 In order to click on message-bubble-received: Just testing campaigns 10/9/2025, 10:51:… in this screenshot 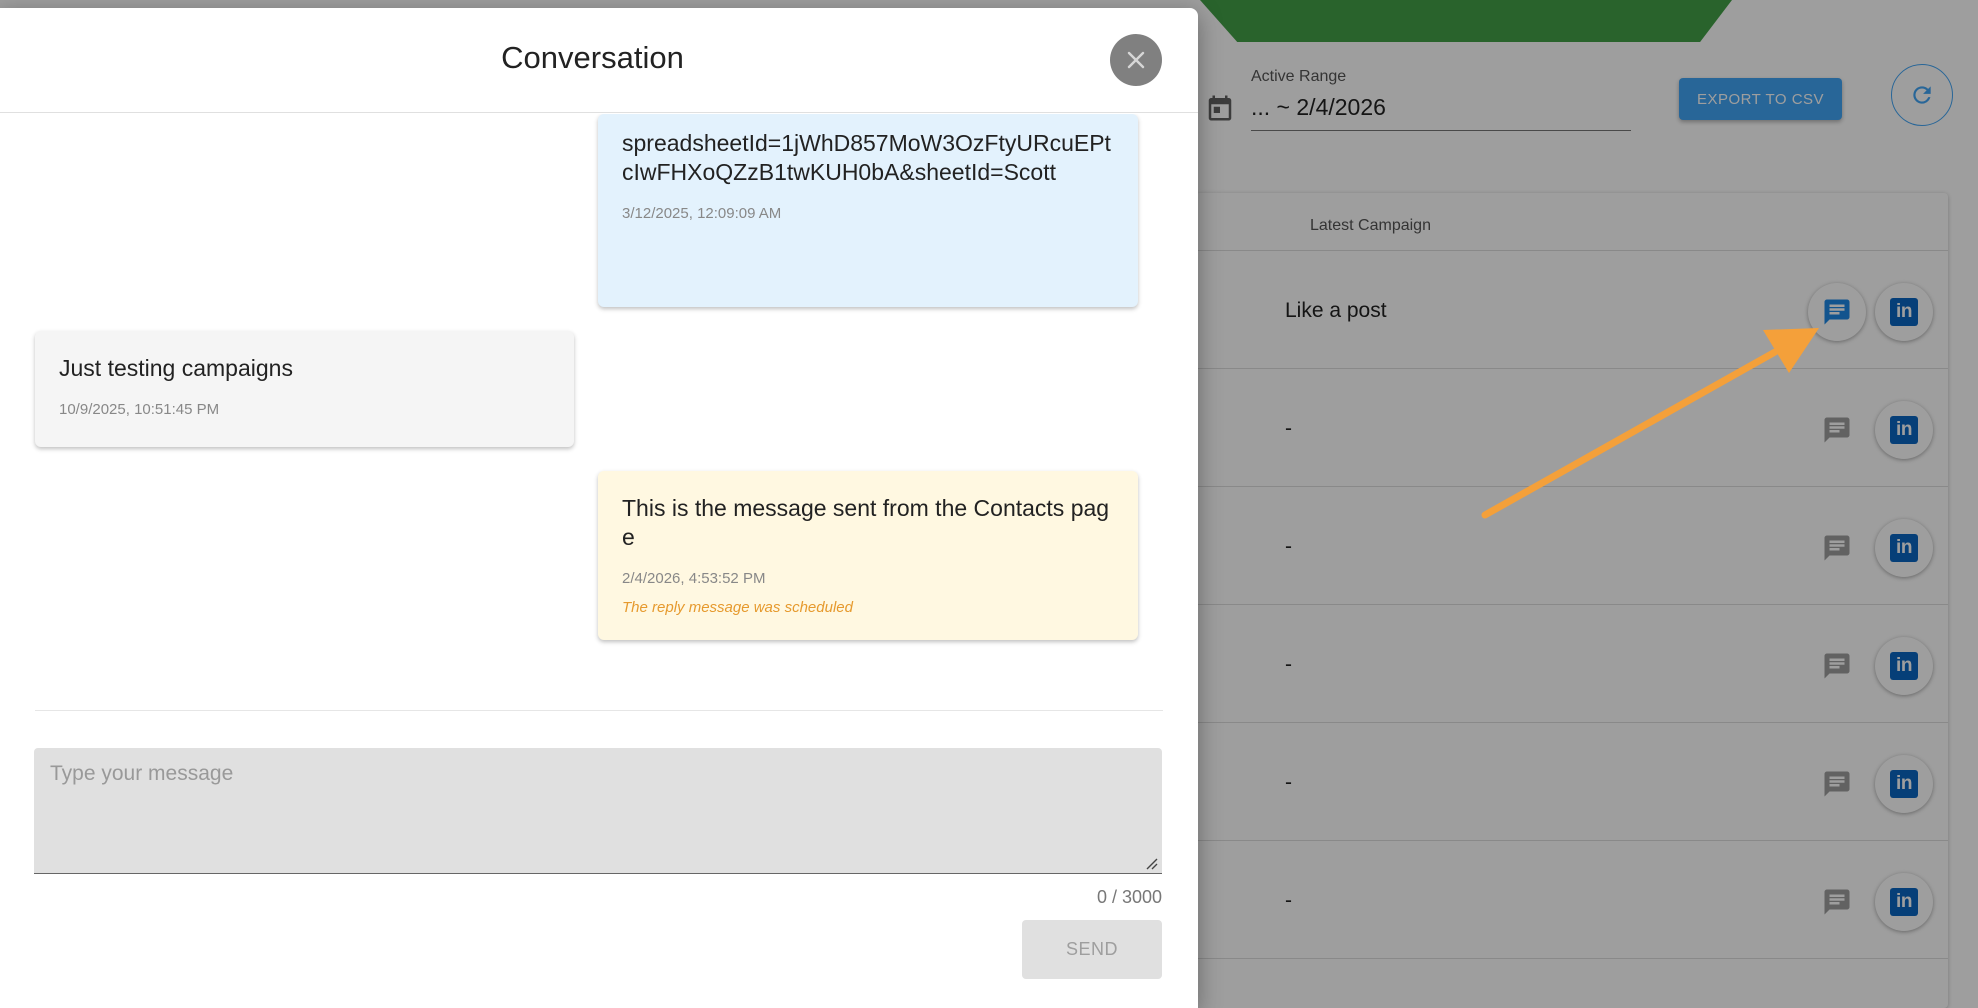, I will do `click(304, 389)`.